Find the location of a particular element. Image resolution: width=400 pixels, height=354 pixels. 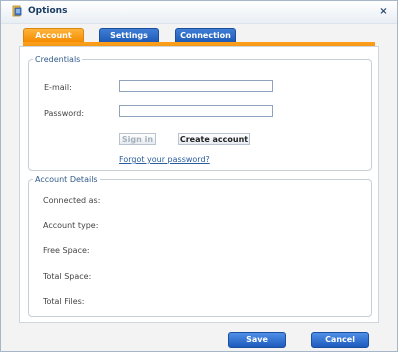

password-field is located at coordinates (196, 111).